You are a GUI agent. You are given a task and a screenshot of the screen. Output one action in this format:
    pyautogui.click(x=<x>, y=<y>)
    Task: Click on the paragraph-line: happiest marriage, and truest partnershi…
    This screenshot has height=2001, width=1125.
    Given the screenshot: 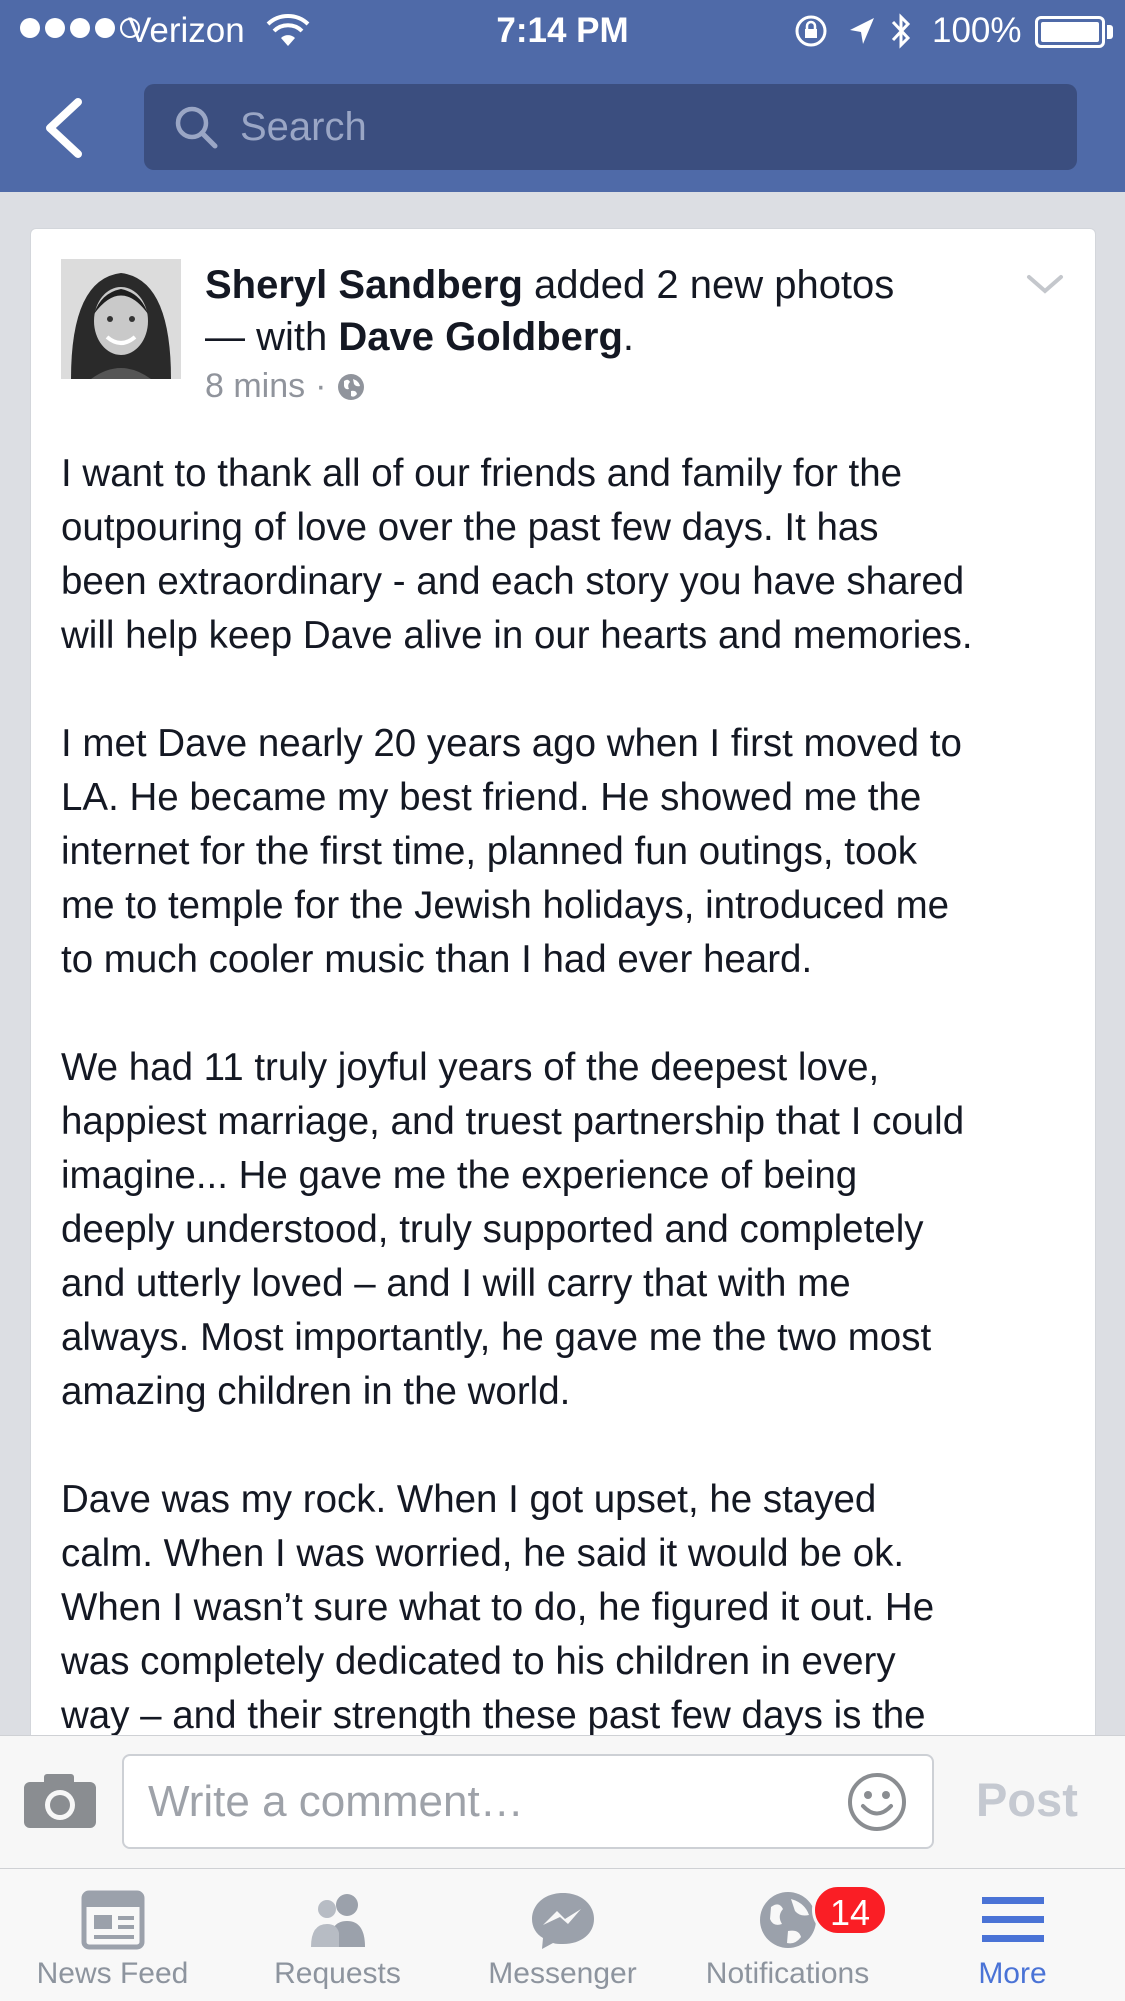 What is the action you would take?
    pyautogui.click(x=513, y=1121)
    